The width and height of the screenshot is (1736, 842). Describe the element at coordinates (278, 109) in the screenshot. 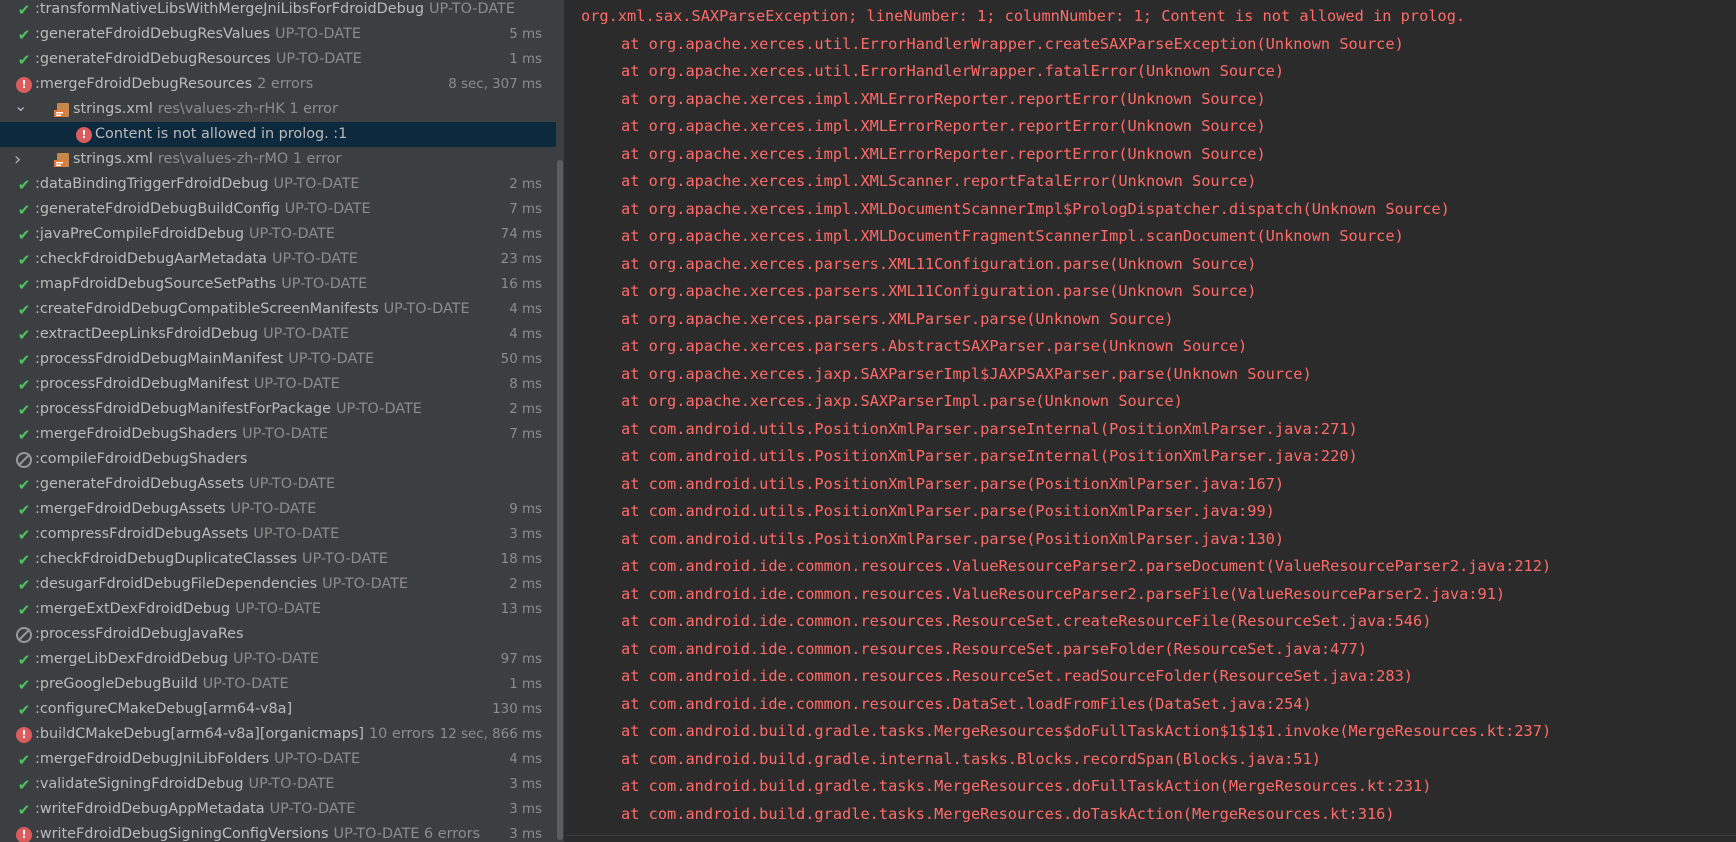

I see `tree-file-node: ⌄ strings.xml res\values-zh-rHK 1 error` at that location.